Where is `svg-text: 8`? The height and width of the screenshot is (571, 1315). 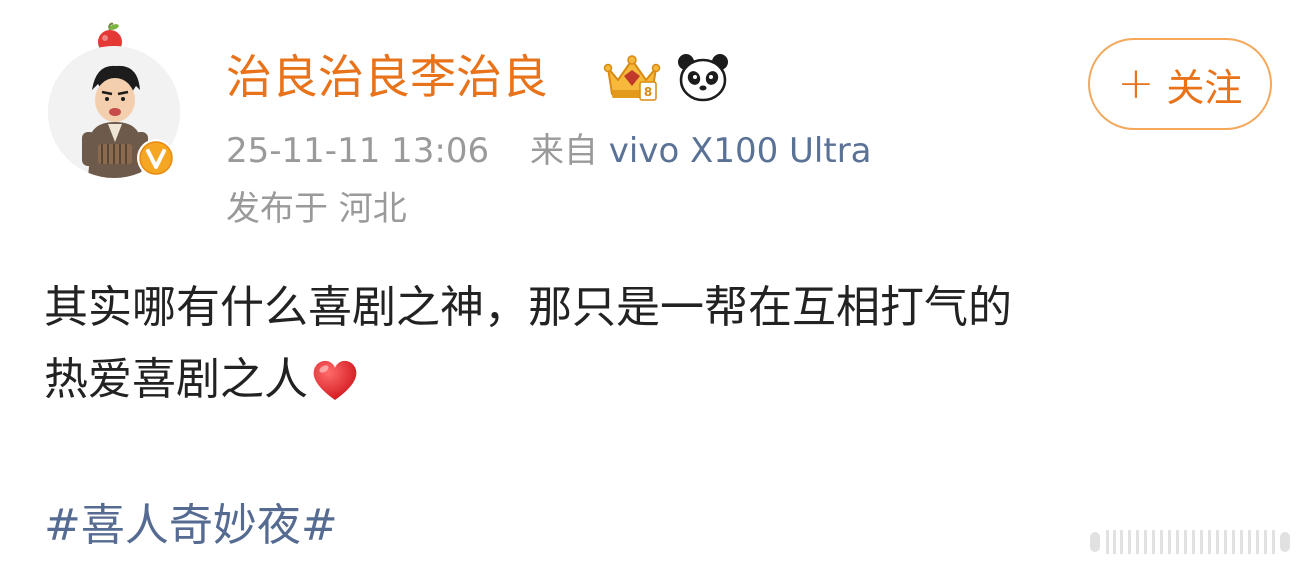 svg-text: 8 is located at coordinates (648, 92).